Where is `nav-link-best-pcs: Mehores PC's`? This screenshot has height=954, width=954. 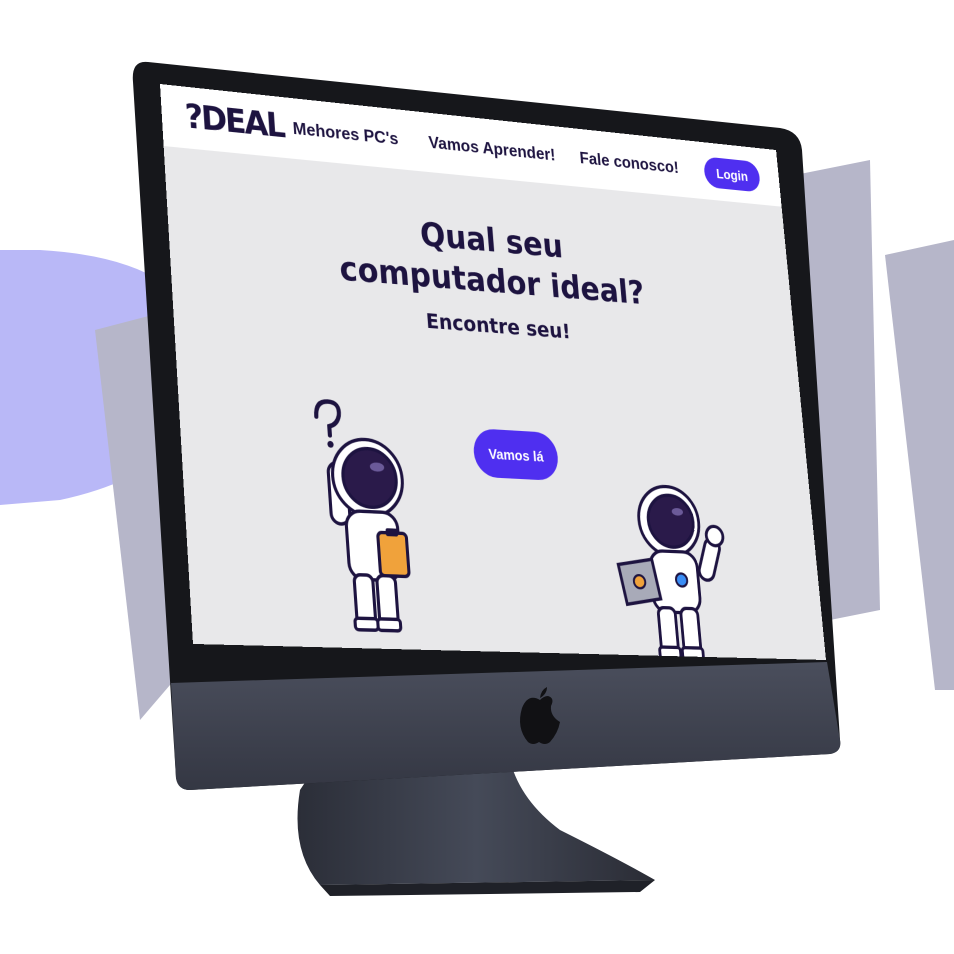
nav-link-best-pcs: Mehores PC's is located at coordinates (345, 135).